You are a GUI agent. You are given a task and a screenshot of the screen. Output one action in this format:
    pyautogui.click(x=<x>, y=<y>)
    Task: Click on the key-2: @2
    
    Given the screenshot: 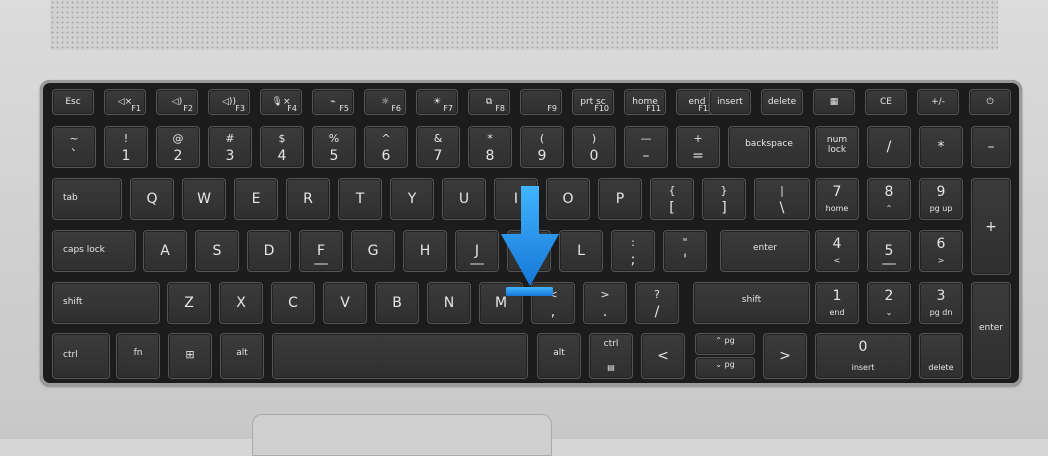 What is the action you would take?
    pyautogui.click(x=178, y=147)
    